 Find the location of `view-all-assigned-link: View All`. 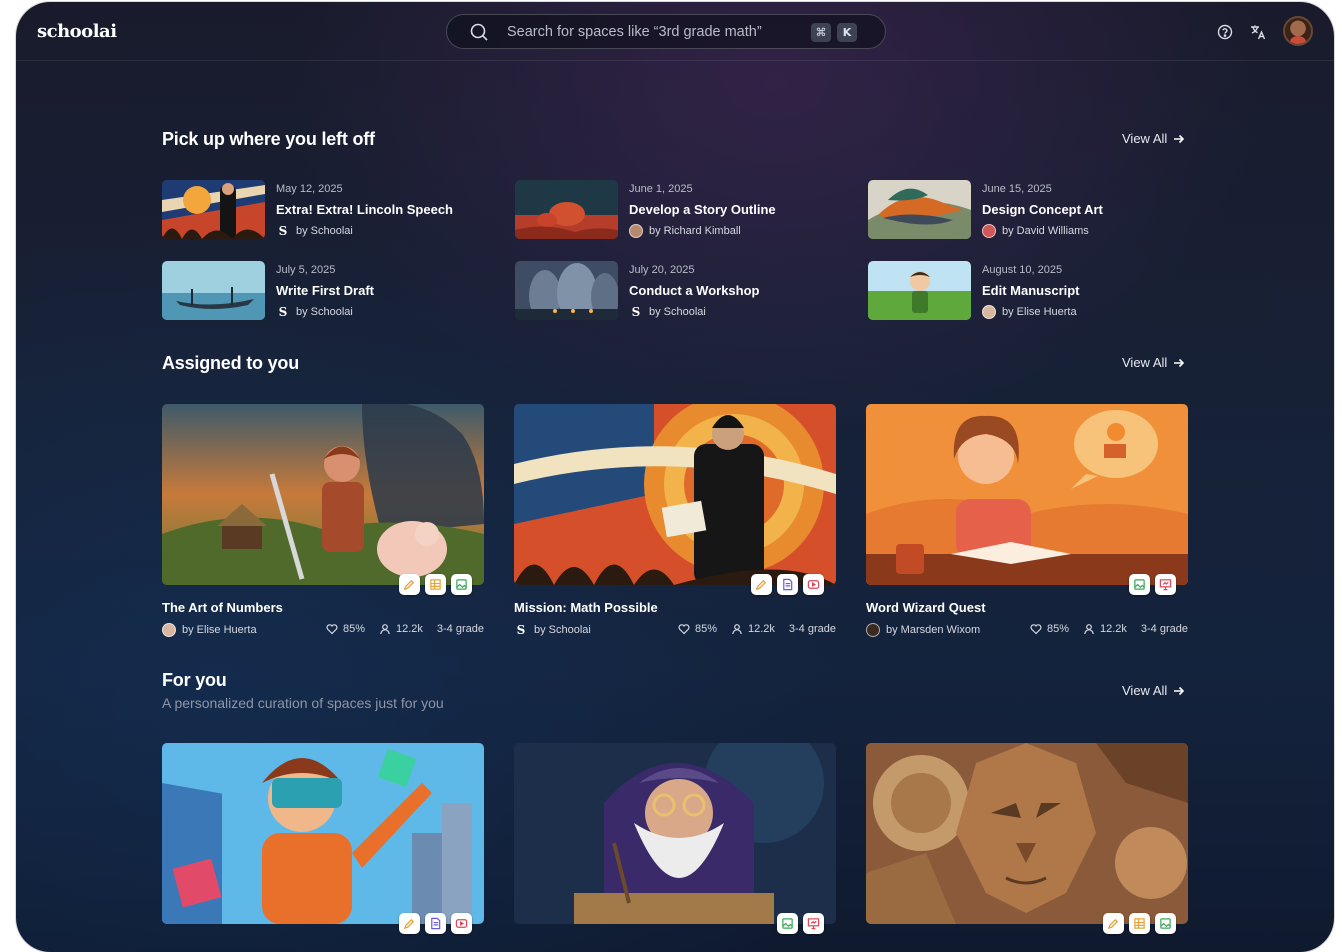

view-all-assigned-link: View All is located at coordinates (1153, 362).